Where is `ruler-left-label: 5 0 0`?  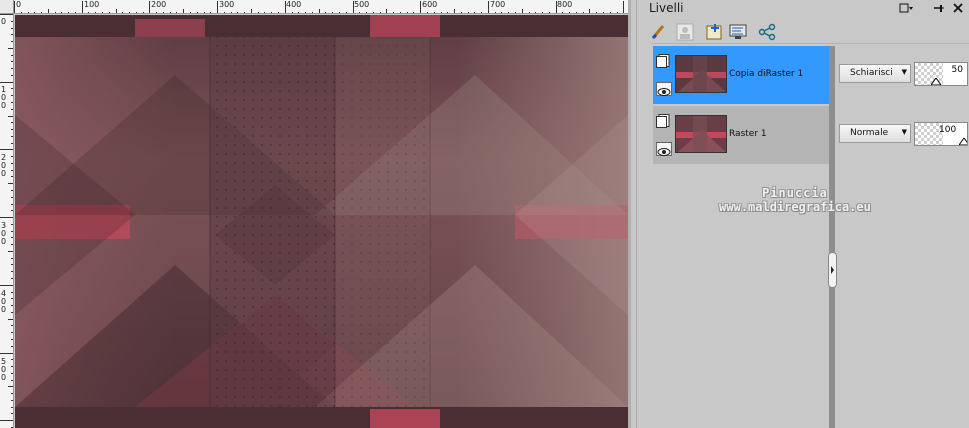
ruler-left-label: 5 0 0 is located at coordinates (4, 369).